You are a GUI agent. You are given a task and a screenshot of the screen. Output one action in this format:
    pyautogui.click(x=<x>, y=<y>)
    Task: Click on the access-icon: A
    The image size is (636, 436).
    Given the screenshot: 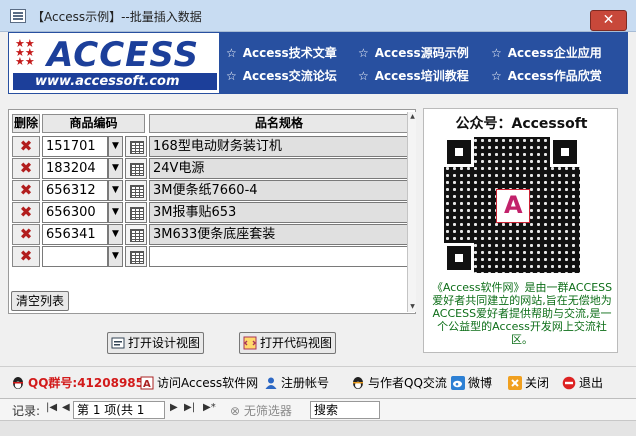 What is the action you would take?
    pyautogui.click(x=147, y=383)
    